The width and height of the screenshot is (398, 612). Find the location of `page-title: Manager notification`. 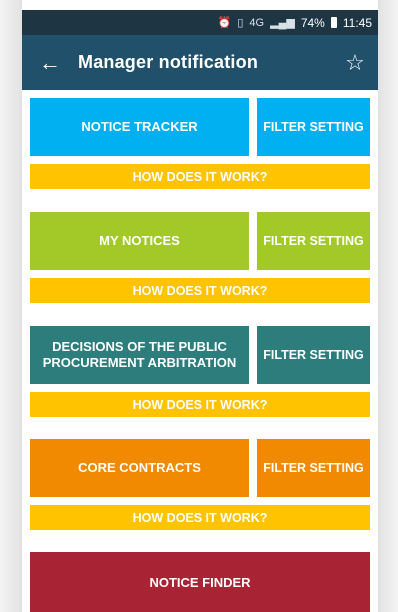

page-title: Manager notification is located at coordinates (168, 62).